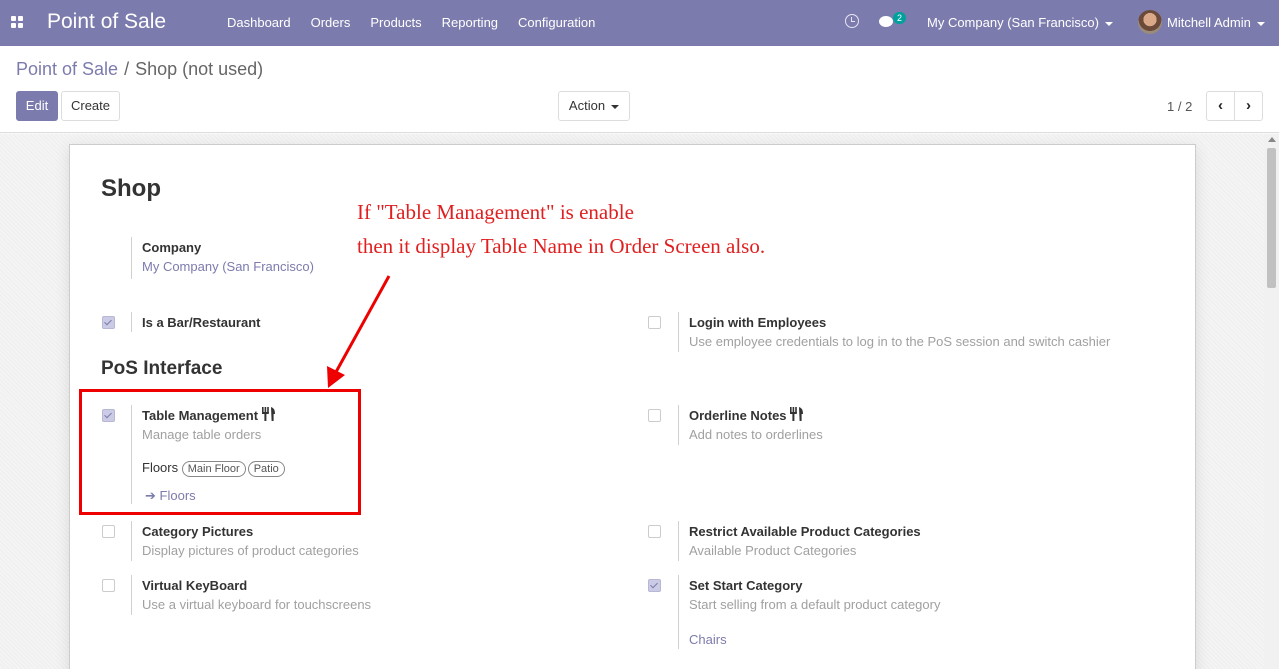 This screenshot has width=1279, height=669. What do you see at coordinates (228, 266) in the screenshot?
I see `company-value: My Company (San Francisco)` at bounding box center [228, 266].